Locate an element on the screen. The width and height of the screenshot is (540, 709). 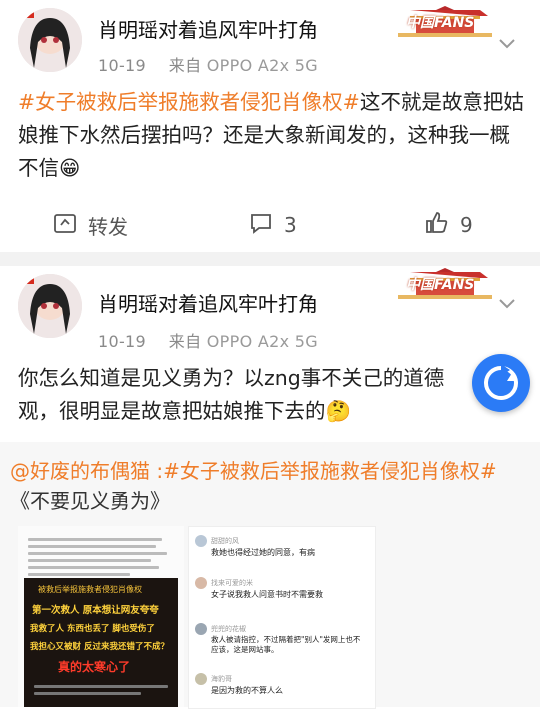
like-button: 9 is located at coordinates (448, 225).